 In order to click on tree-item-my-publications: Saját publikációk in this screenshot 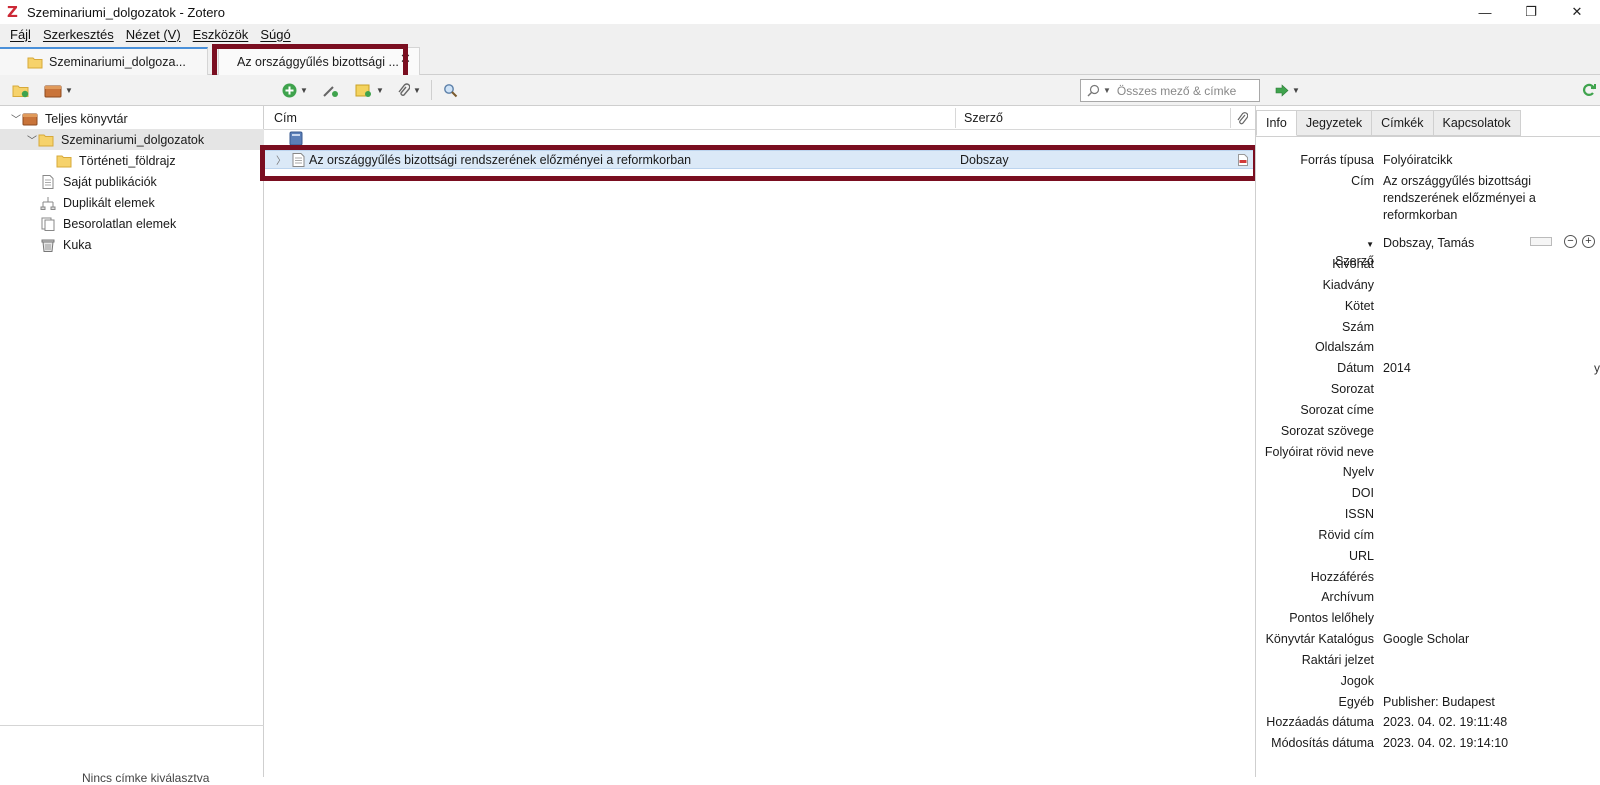, I will do `click(132, 181)`.